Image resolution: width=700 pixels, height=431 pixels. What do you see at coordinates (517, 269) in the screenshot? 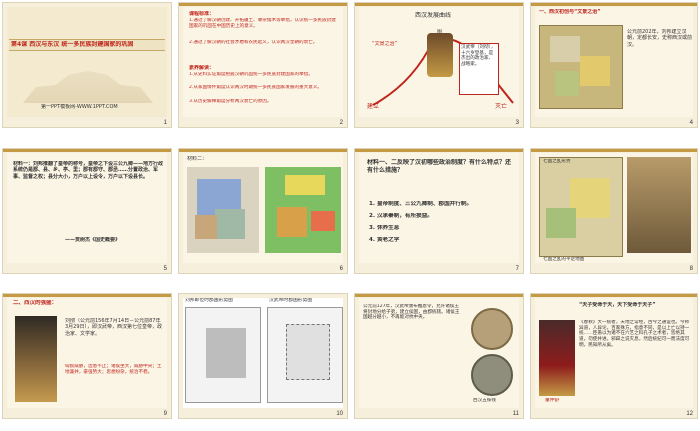
I see `slide-number: 7` at bounding box center [517, 269].